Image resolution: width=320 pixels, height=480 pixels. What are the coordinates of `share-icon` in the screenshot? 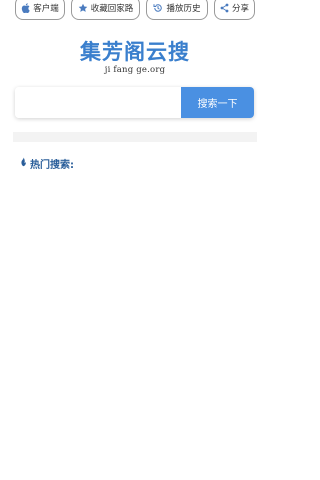 It's located at (224, 8).